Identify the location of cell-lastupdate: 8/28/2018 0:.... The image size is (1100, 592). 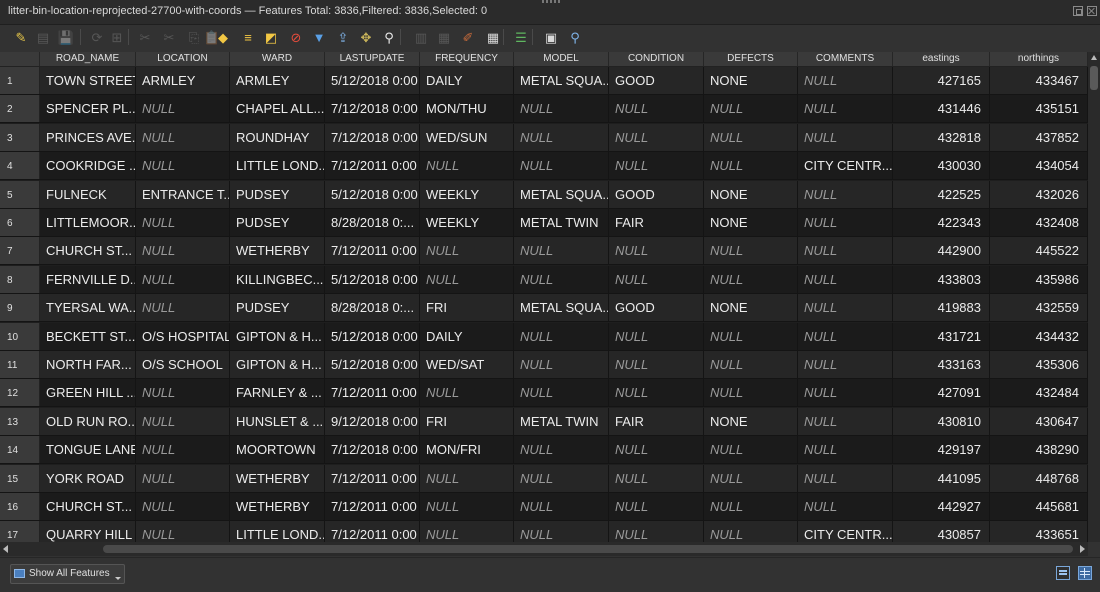
(372, 222).